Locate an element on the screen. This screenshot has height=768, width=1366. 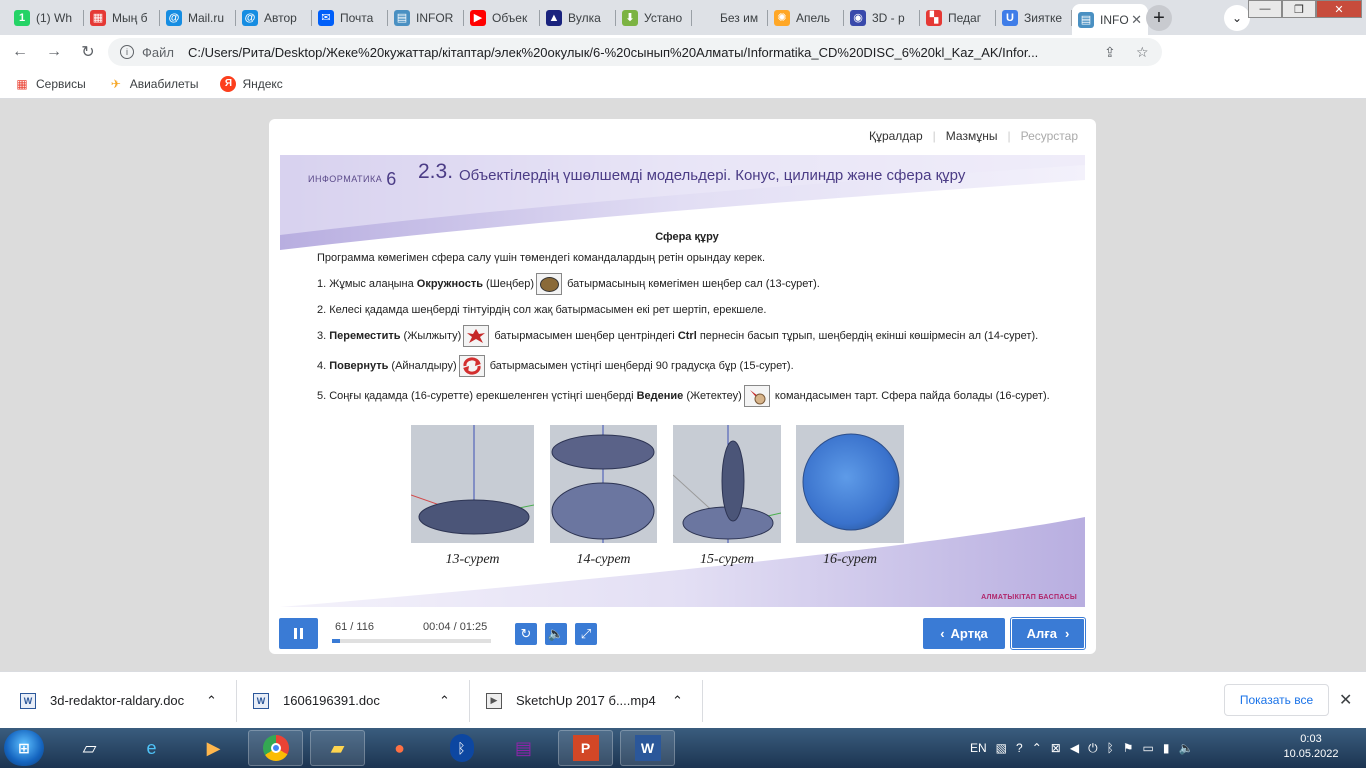
tab-title: Объек is located at coordinates (510, 17).